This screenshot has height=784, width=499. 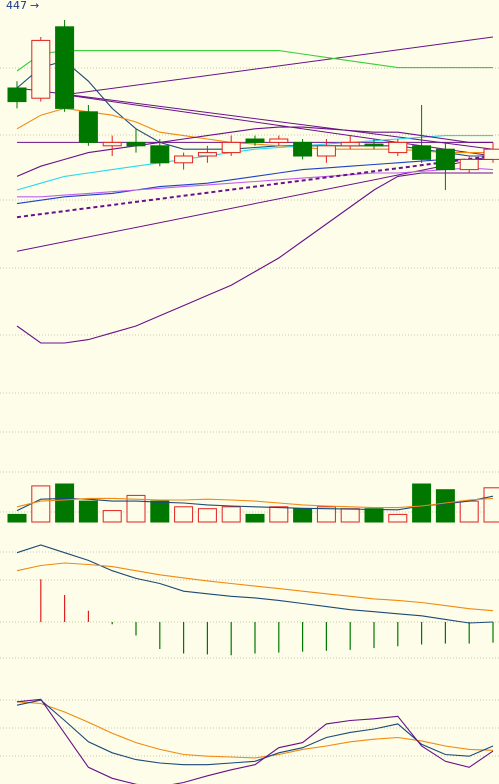 I want to click on volume-panel, so click(x=253, y=503).